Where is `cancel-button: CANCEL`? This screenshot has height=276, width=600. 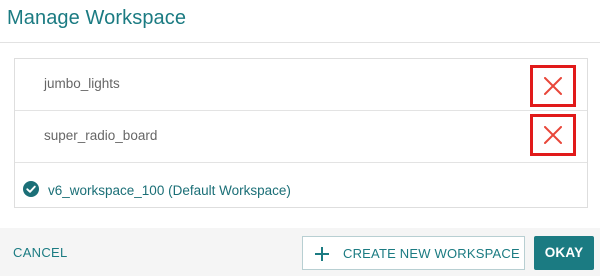 cancel-button: CANCEL is located at coordinates (40, 252).